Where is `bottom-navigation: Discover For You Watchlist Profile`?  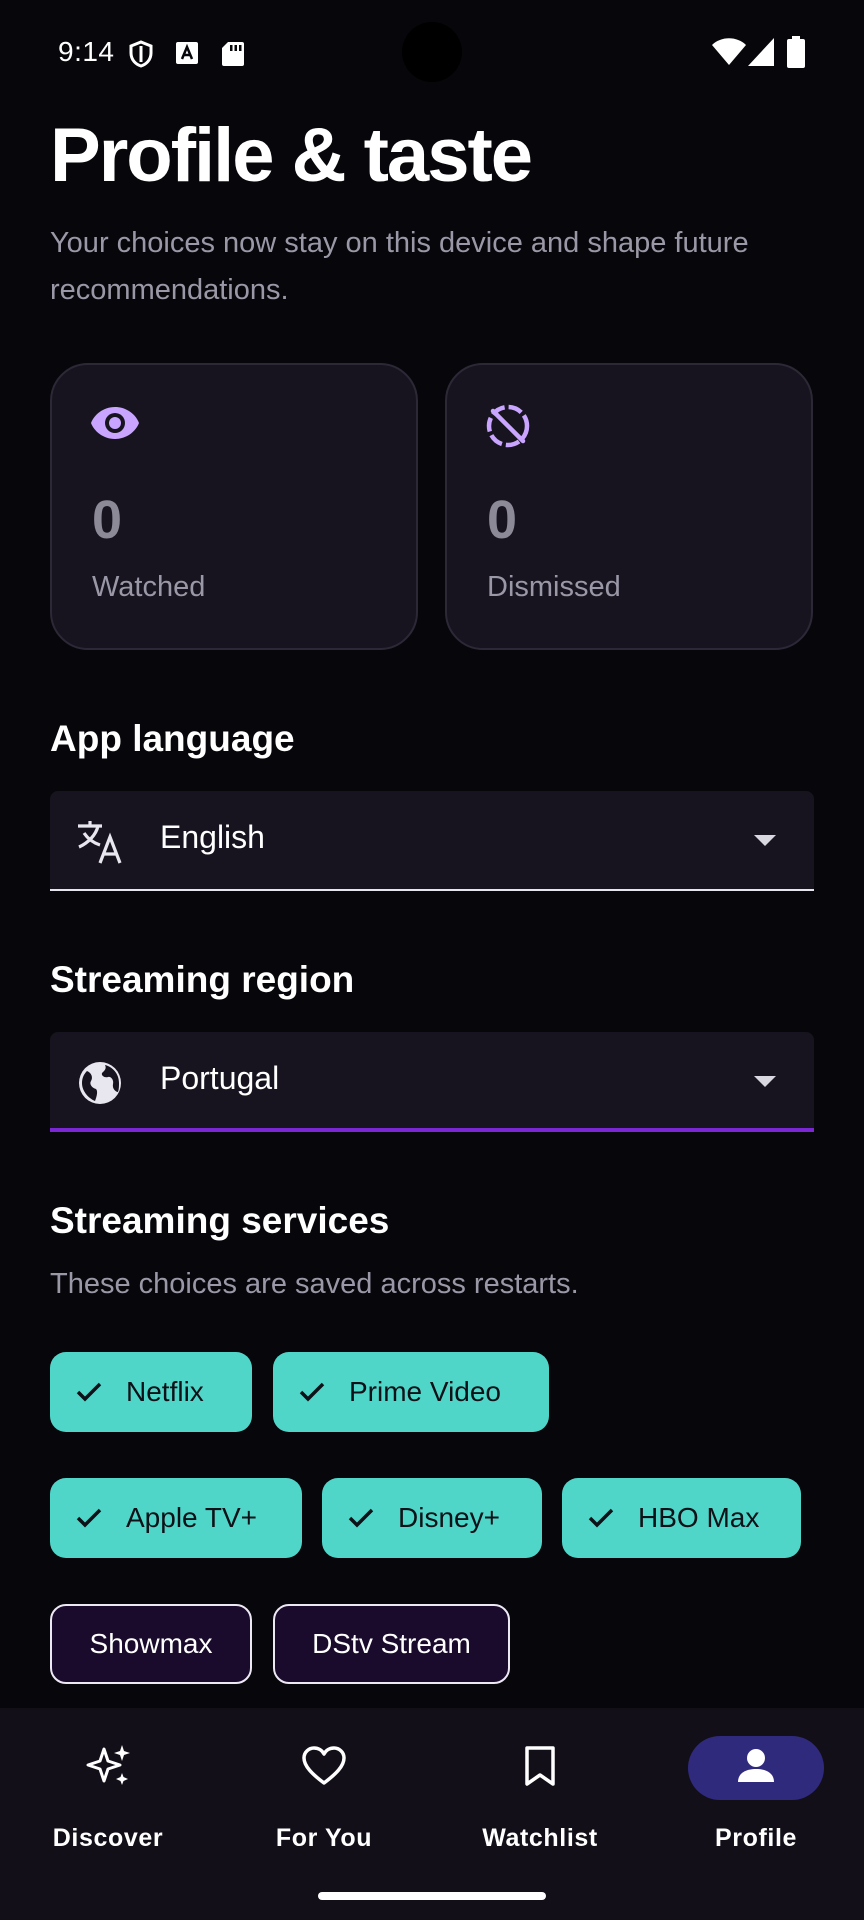 bottom-navigation: Discover For You Watchlist Profile is located at coordinates (432, 1814).